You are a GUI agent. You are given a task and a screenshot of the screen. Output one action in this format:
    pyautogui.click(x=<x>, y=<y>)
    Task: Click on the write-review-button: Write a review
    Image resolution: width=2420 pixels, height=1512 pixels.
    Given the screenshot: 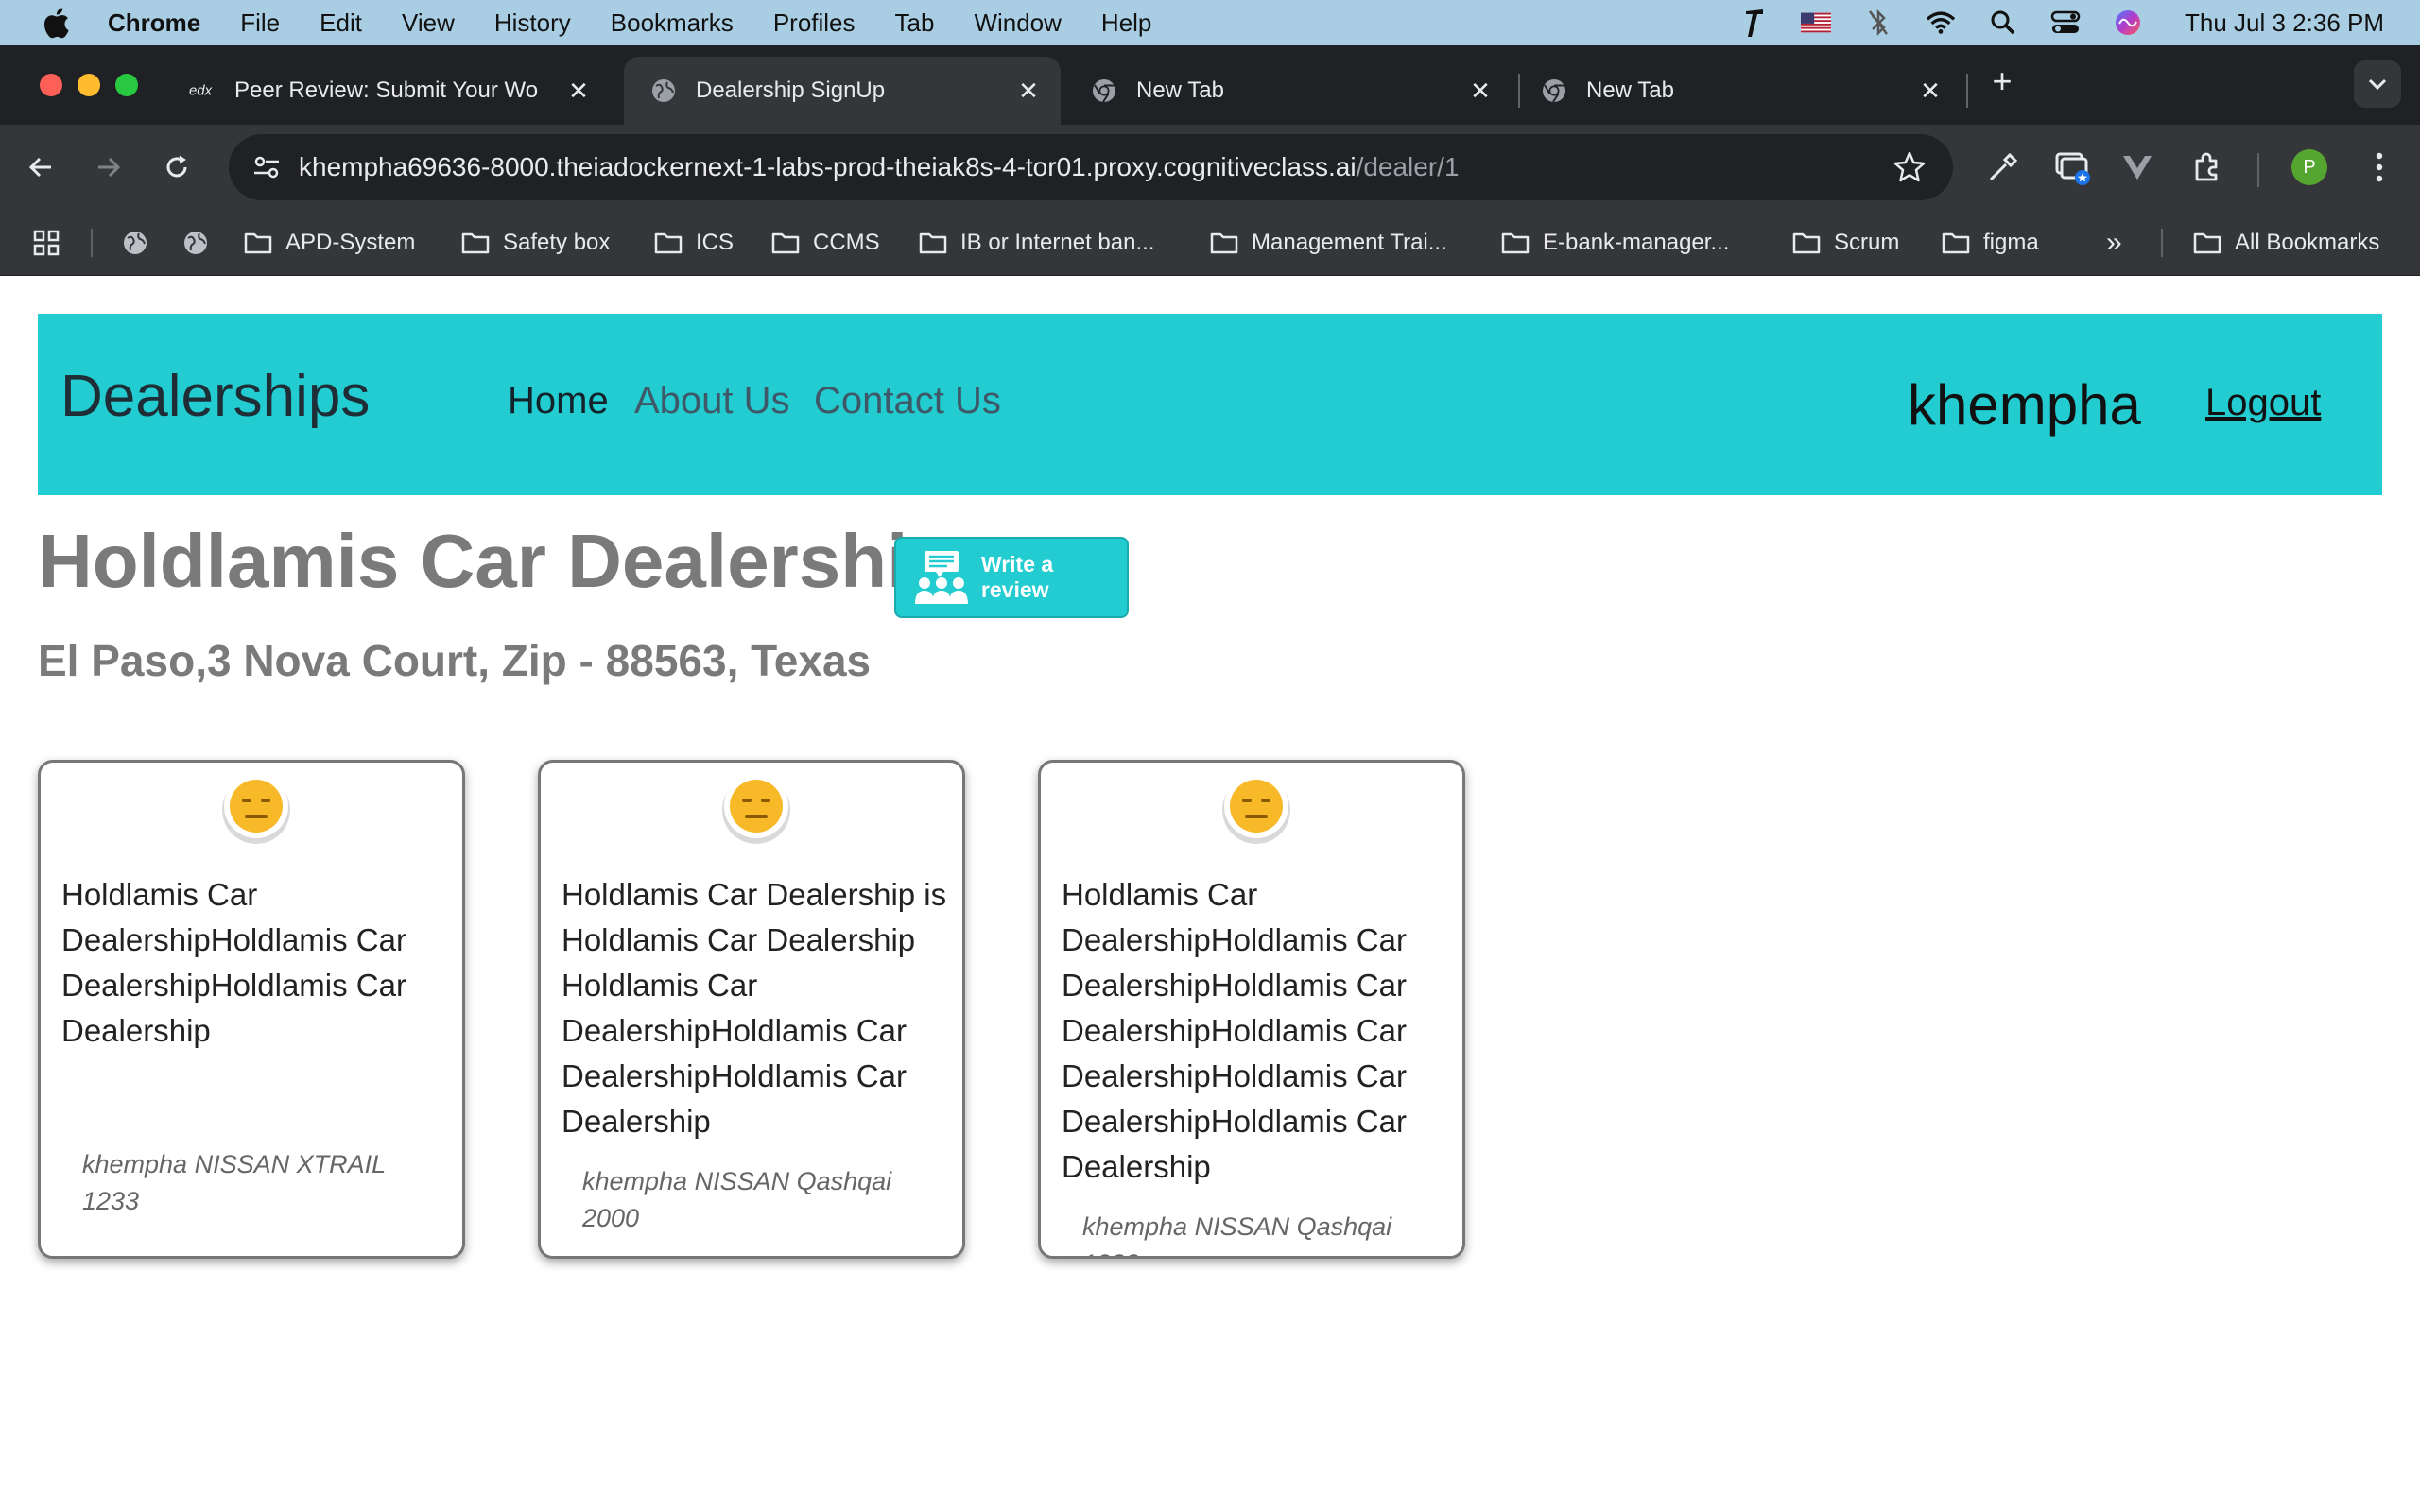 What is the action you would take?
    pyautogui.click(x=1012, y=577)
    